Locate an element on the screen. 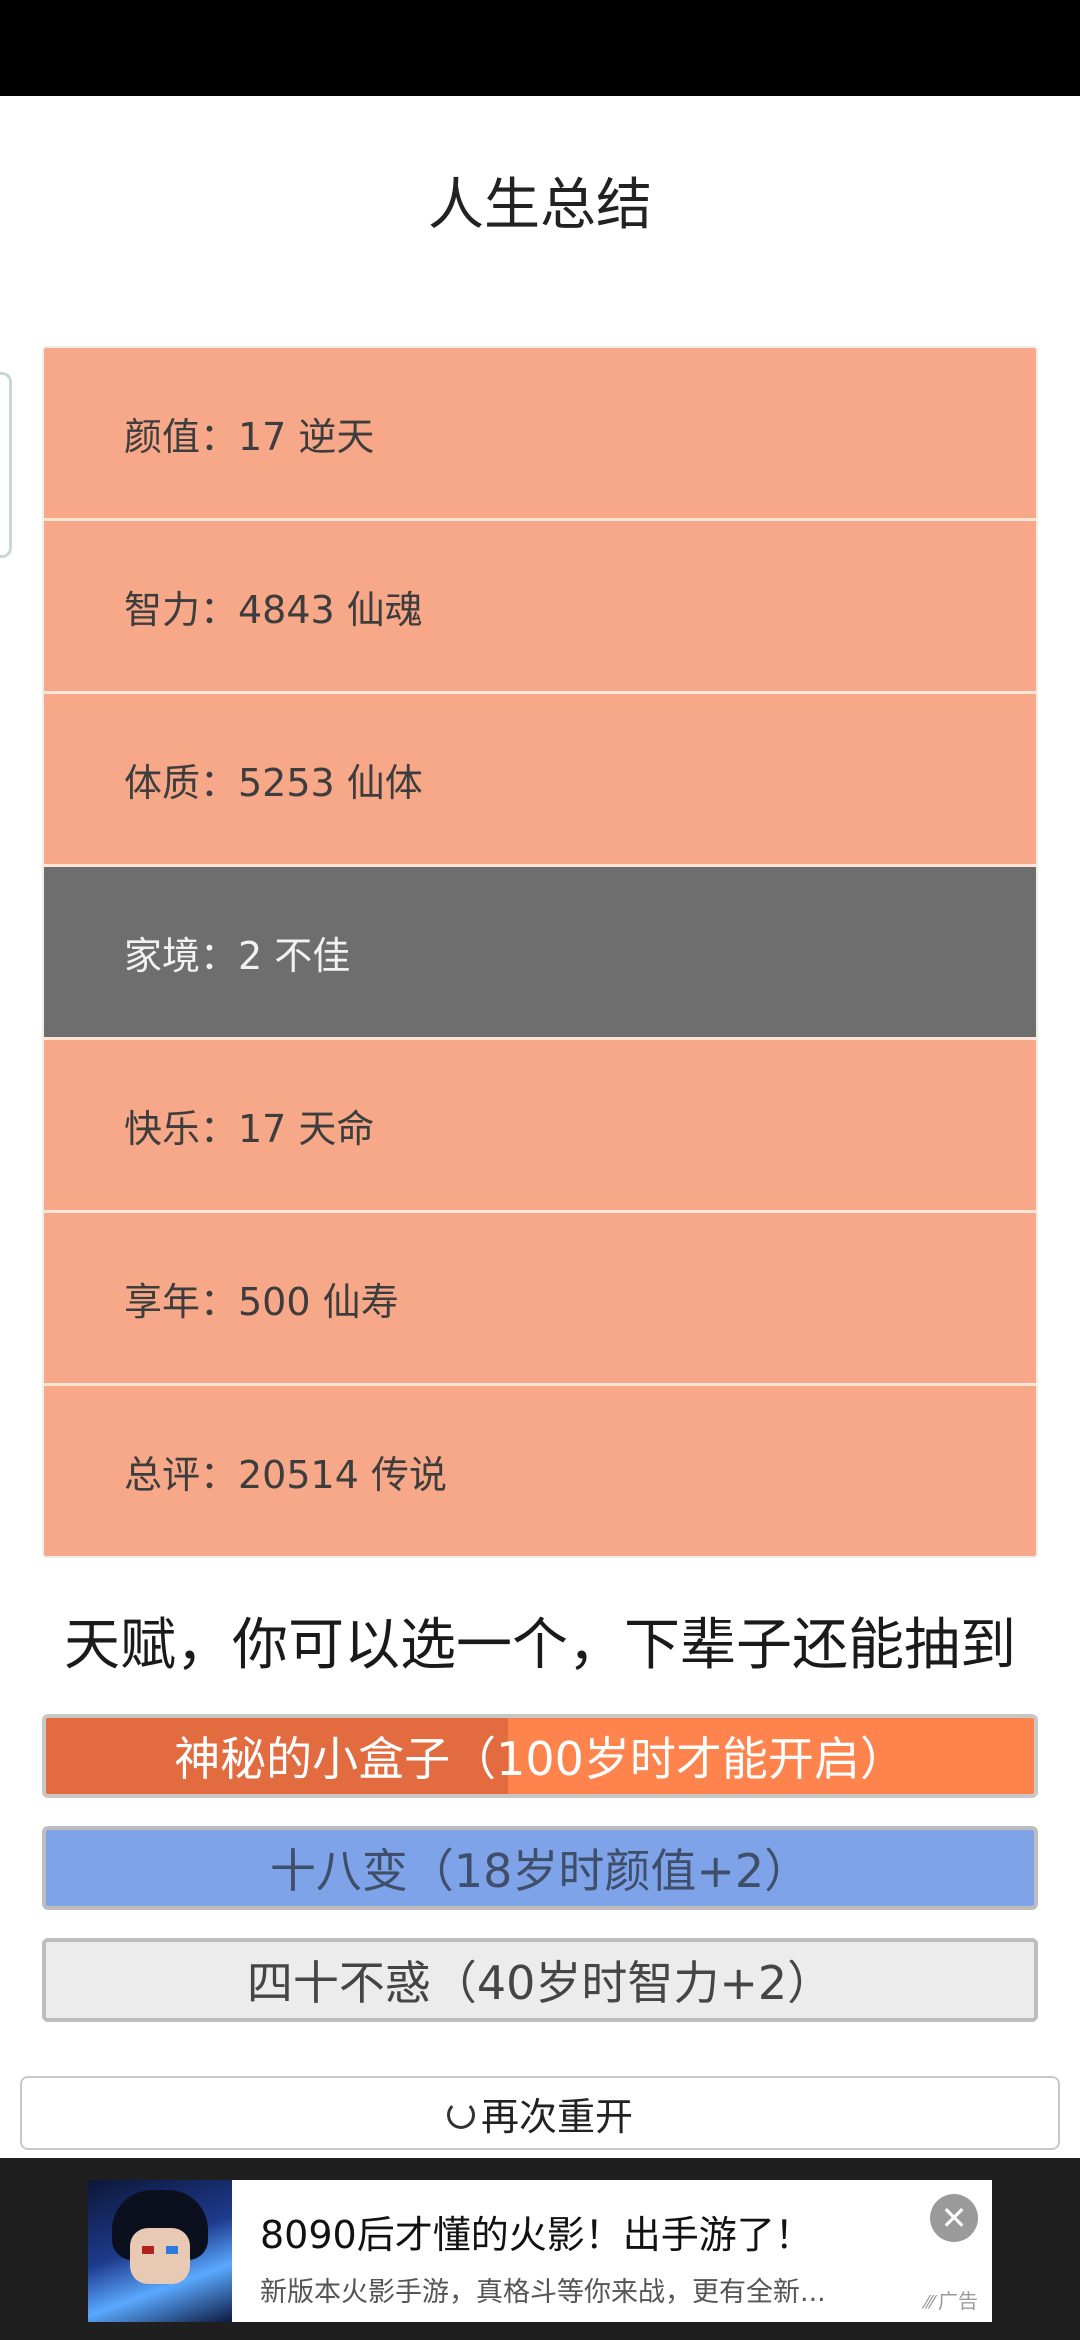 The height and width of the screenshot is (2340, 1080). page-title: 人生总结 is located at coordinates (540, 205).